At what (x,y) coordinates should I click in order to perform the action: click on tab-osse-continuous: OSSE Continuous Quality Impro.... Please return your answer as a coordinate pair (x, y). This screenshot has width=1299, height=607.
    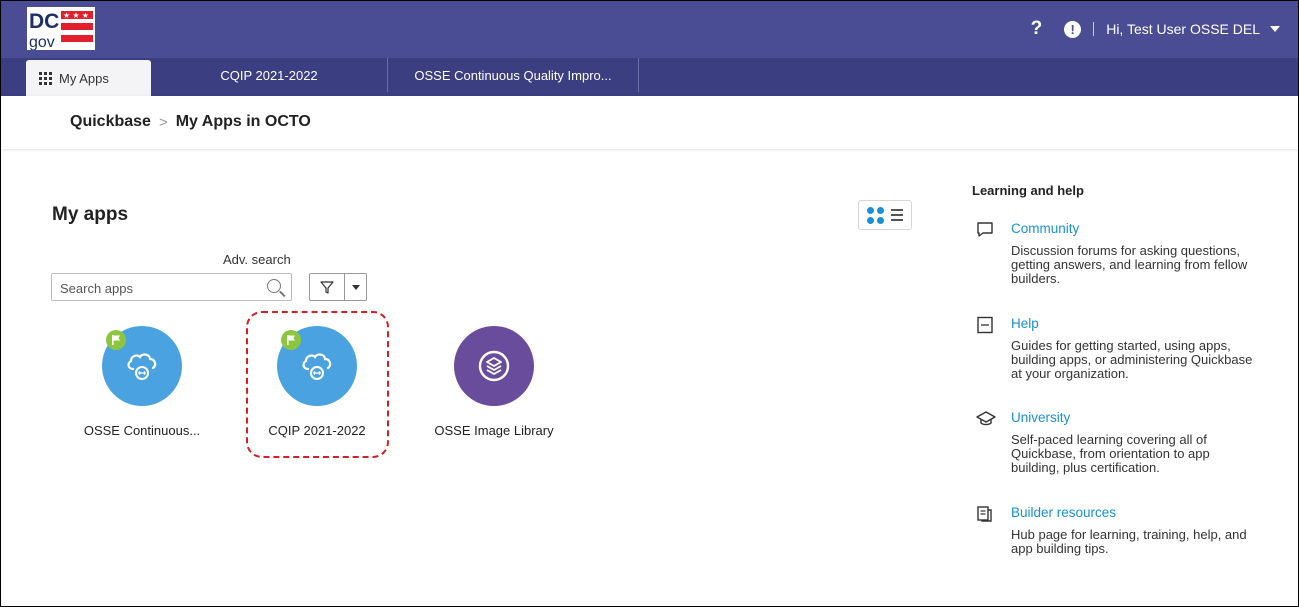
    Looking at the image, I should click on (513, 75).